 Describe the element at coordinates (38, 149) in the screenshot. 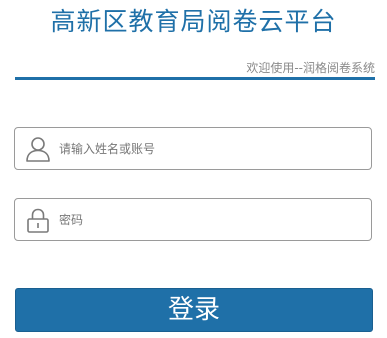

I see `user-icon` at that location.